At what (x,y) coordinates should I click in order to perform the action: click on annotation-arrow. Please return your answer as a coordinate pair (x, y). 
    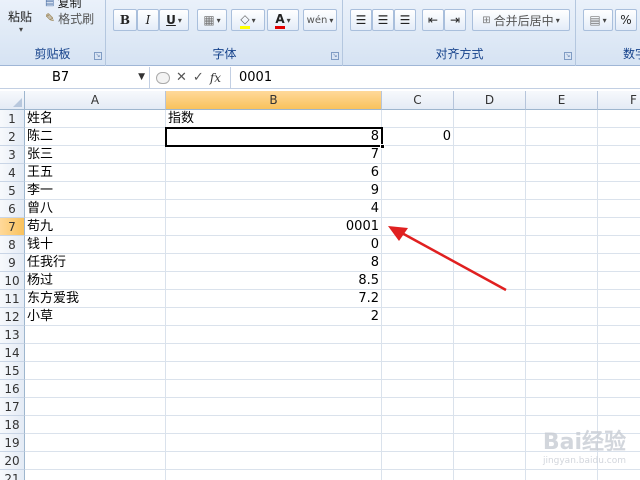
    Looking at the image, I should click on (447, 259).